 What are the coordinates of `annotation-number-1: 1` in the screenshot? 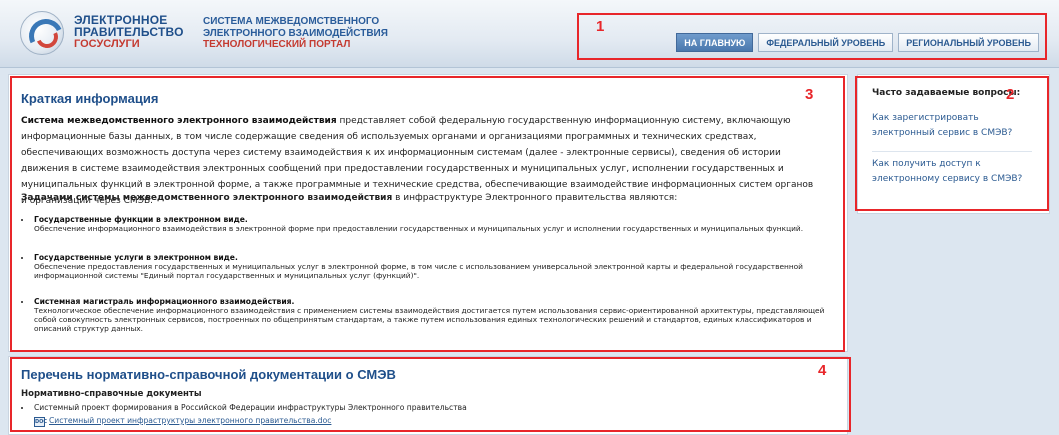 It's located at (600, 26).